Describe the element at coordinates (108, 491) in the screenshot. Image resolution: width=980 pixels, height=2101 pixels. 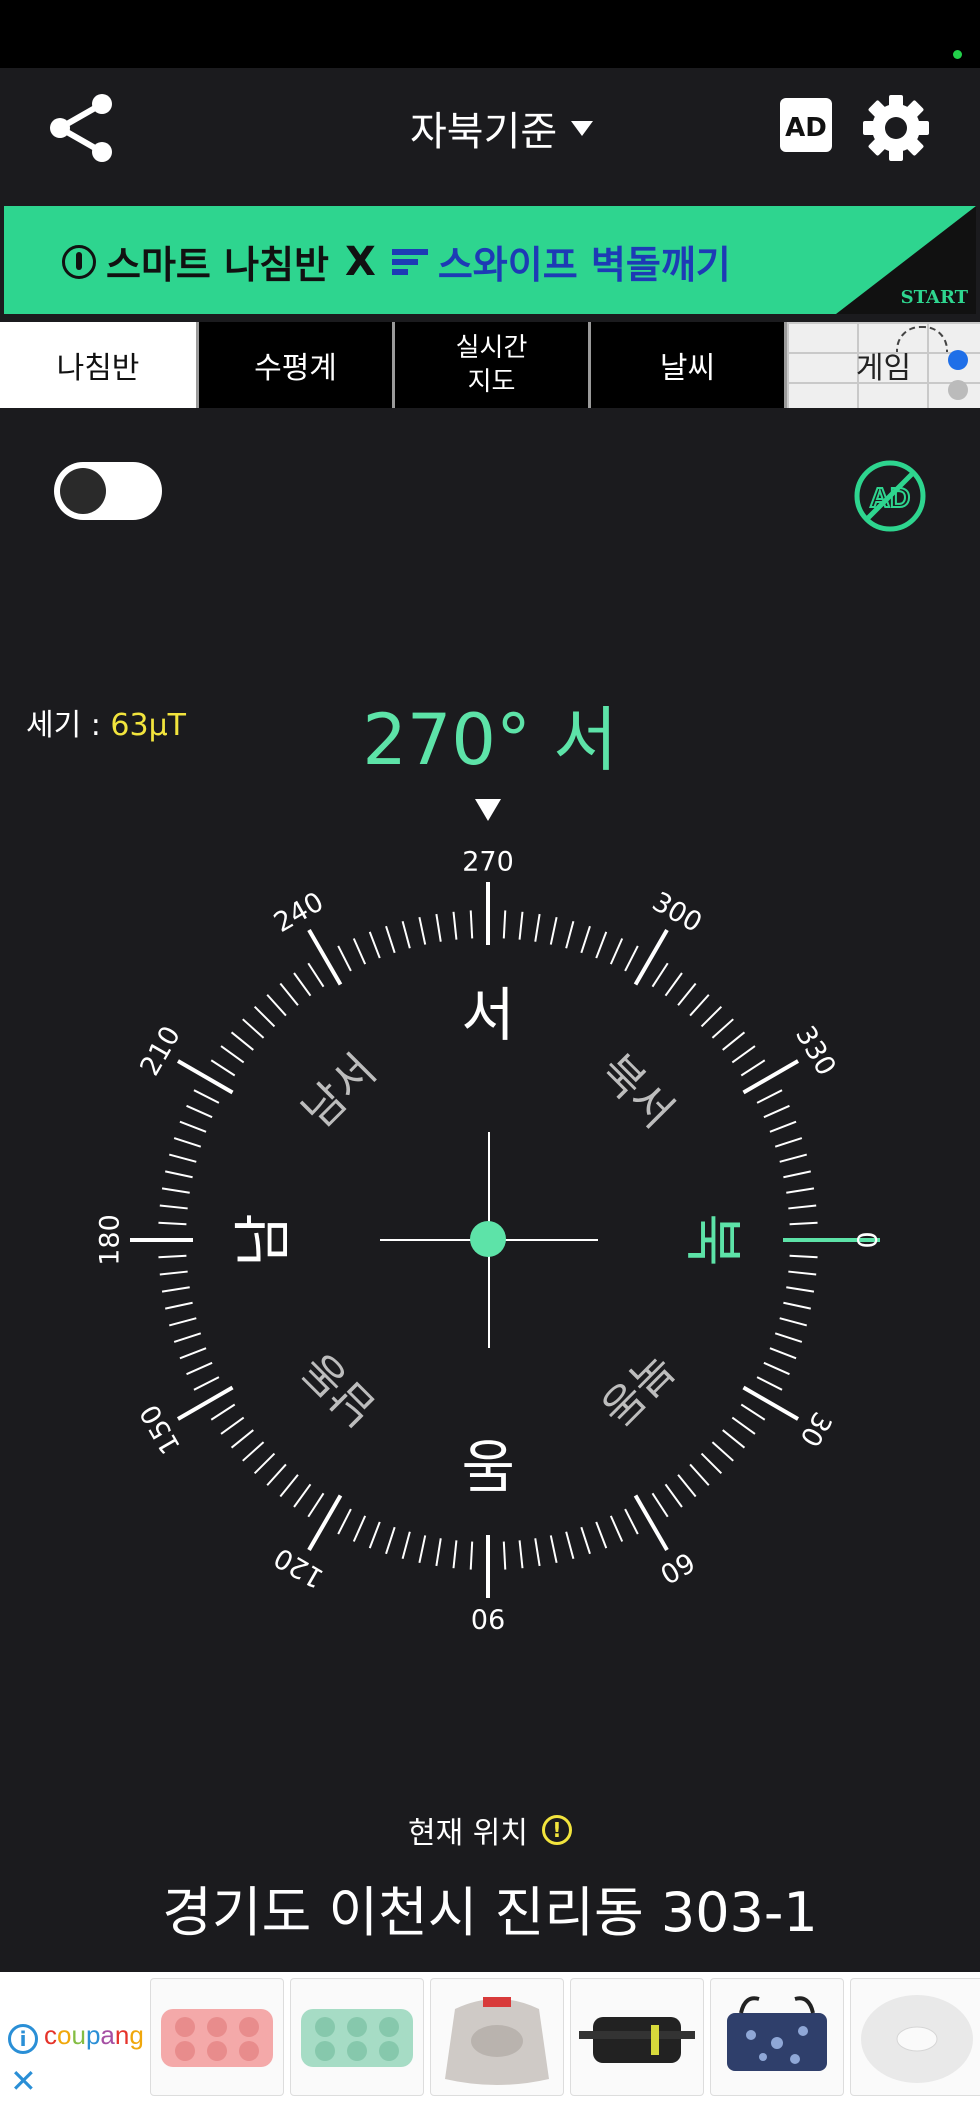
I see `mode-toggle` at that location.